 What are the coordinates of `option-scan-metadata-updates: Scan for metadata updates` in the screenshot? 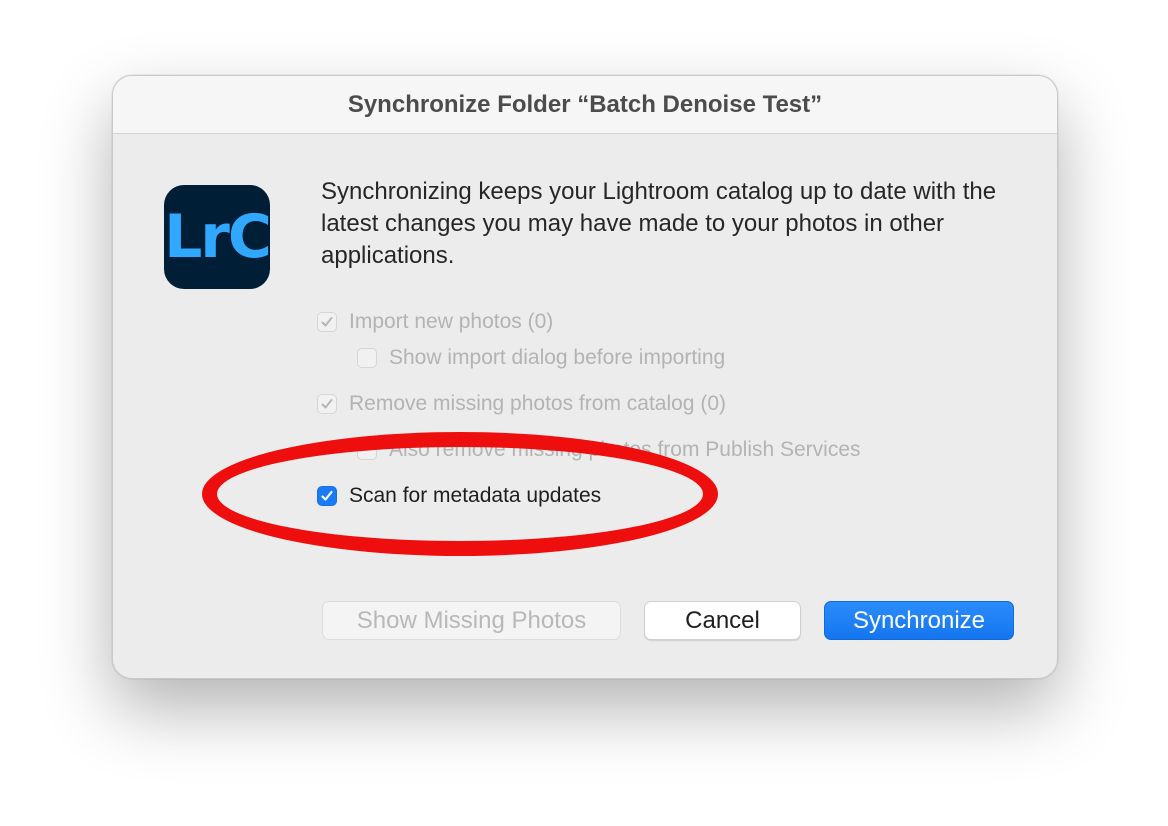 It's located at (459, 496).